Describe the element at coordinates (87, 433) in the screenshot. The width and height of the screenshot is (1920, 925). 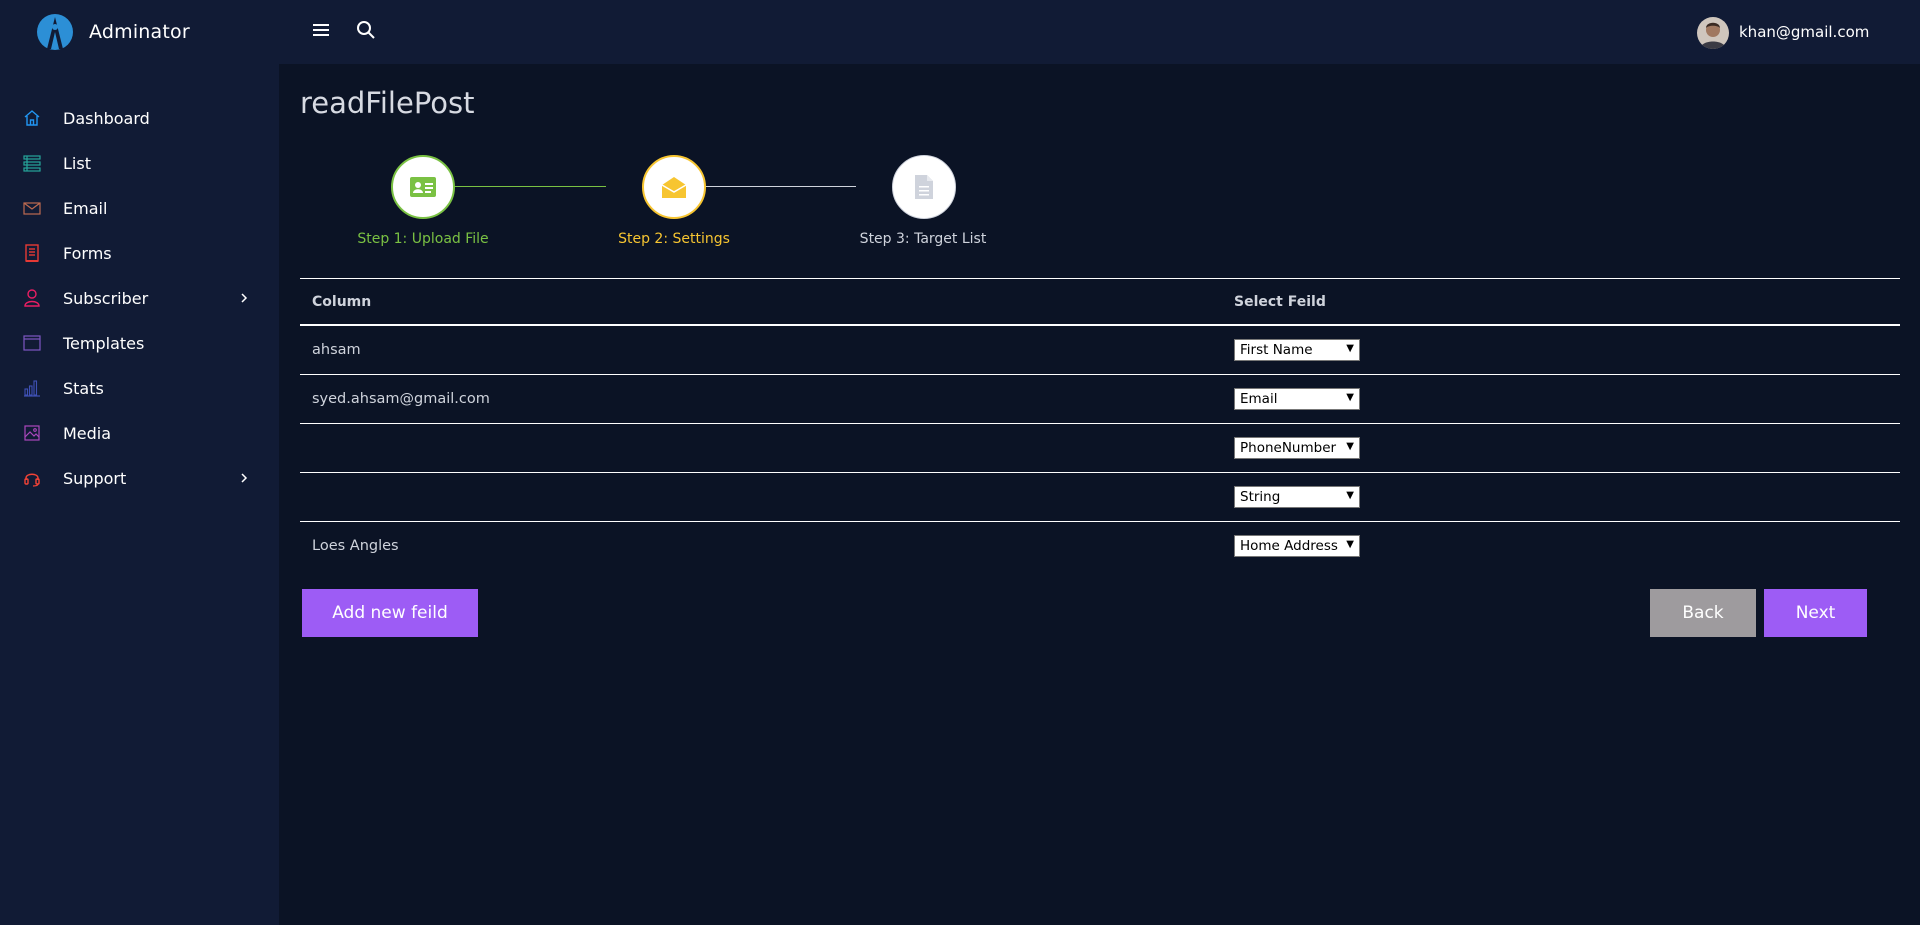
I see `sidebar-item-label: Media` at that location.